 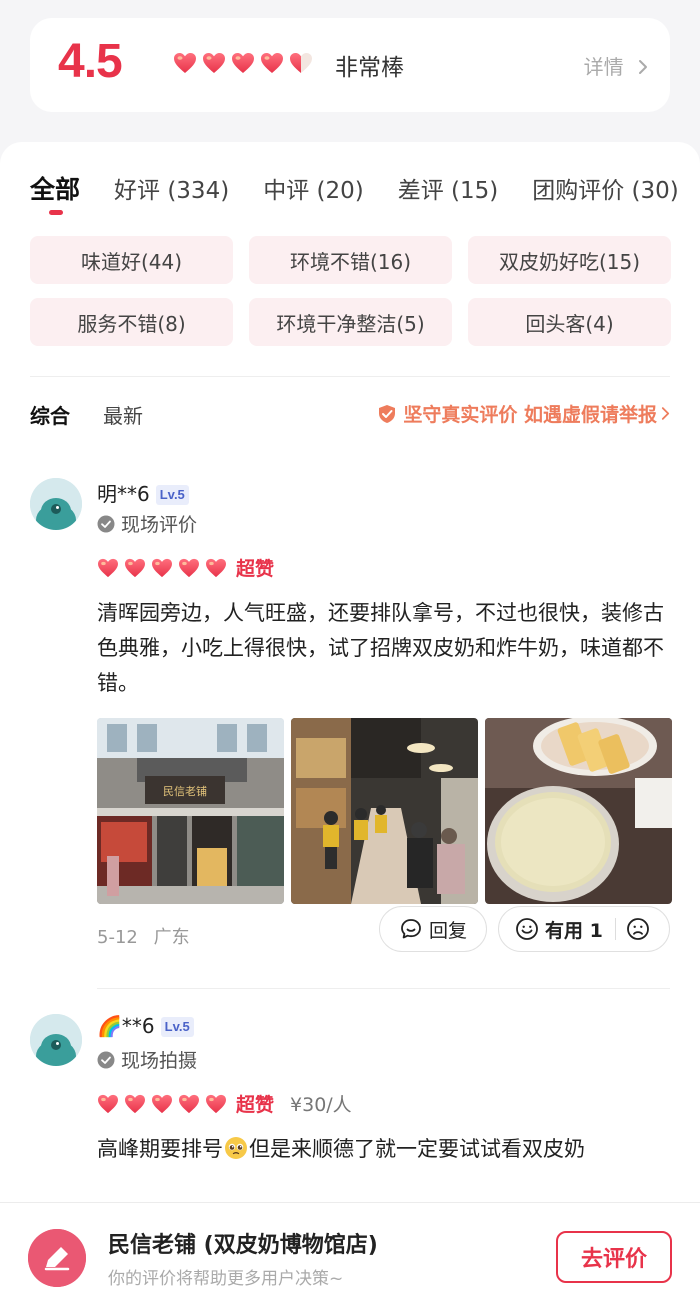 I want to click on bottom-action-bar: 民信老铺 (双皮奶博物馆店) 你的评价将帮助更多用户决策~ 去评价, so click(x=350, y=1258).